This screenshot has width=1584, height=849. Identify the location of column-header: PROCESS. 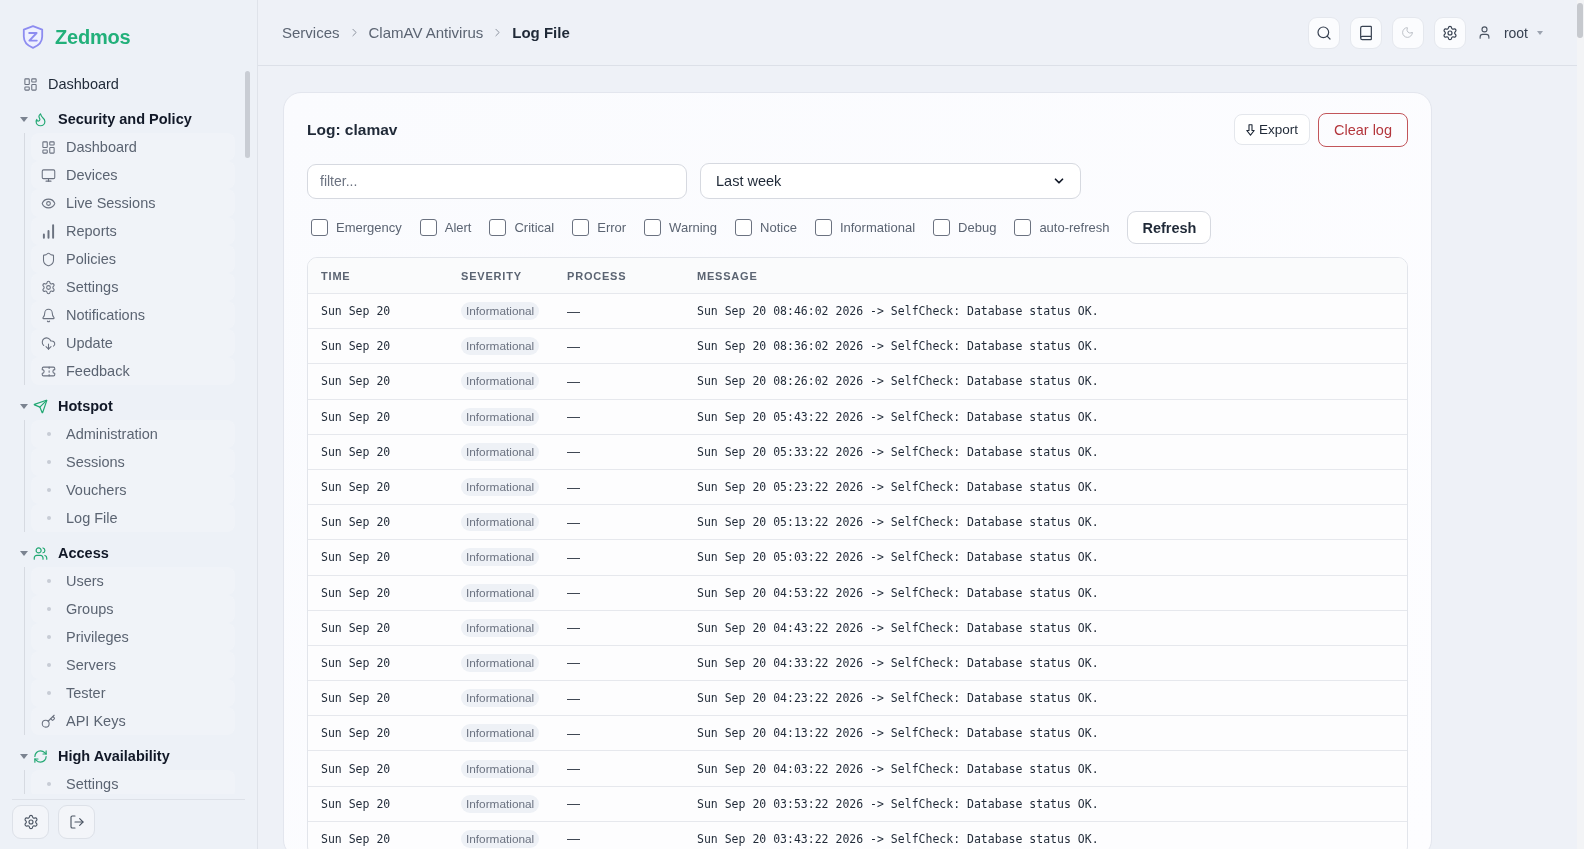
(597, 275).